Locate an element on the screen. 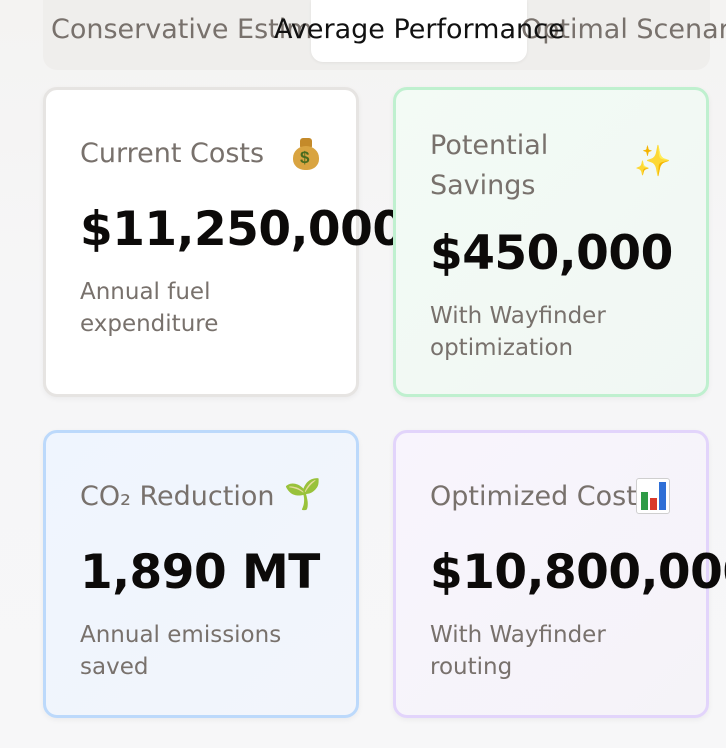 The width and height of the screenshot is (726, 748). card-value: $10,800,000 is located at coordinates (578, 572).